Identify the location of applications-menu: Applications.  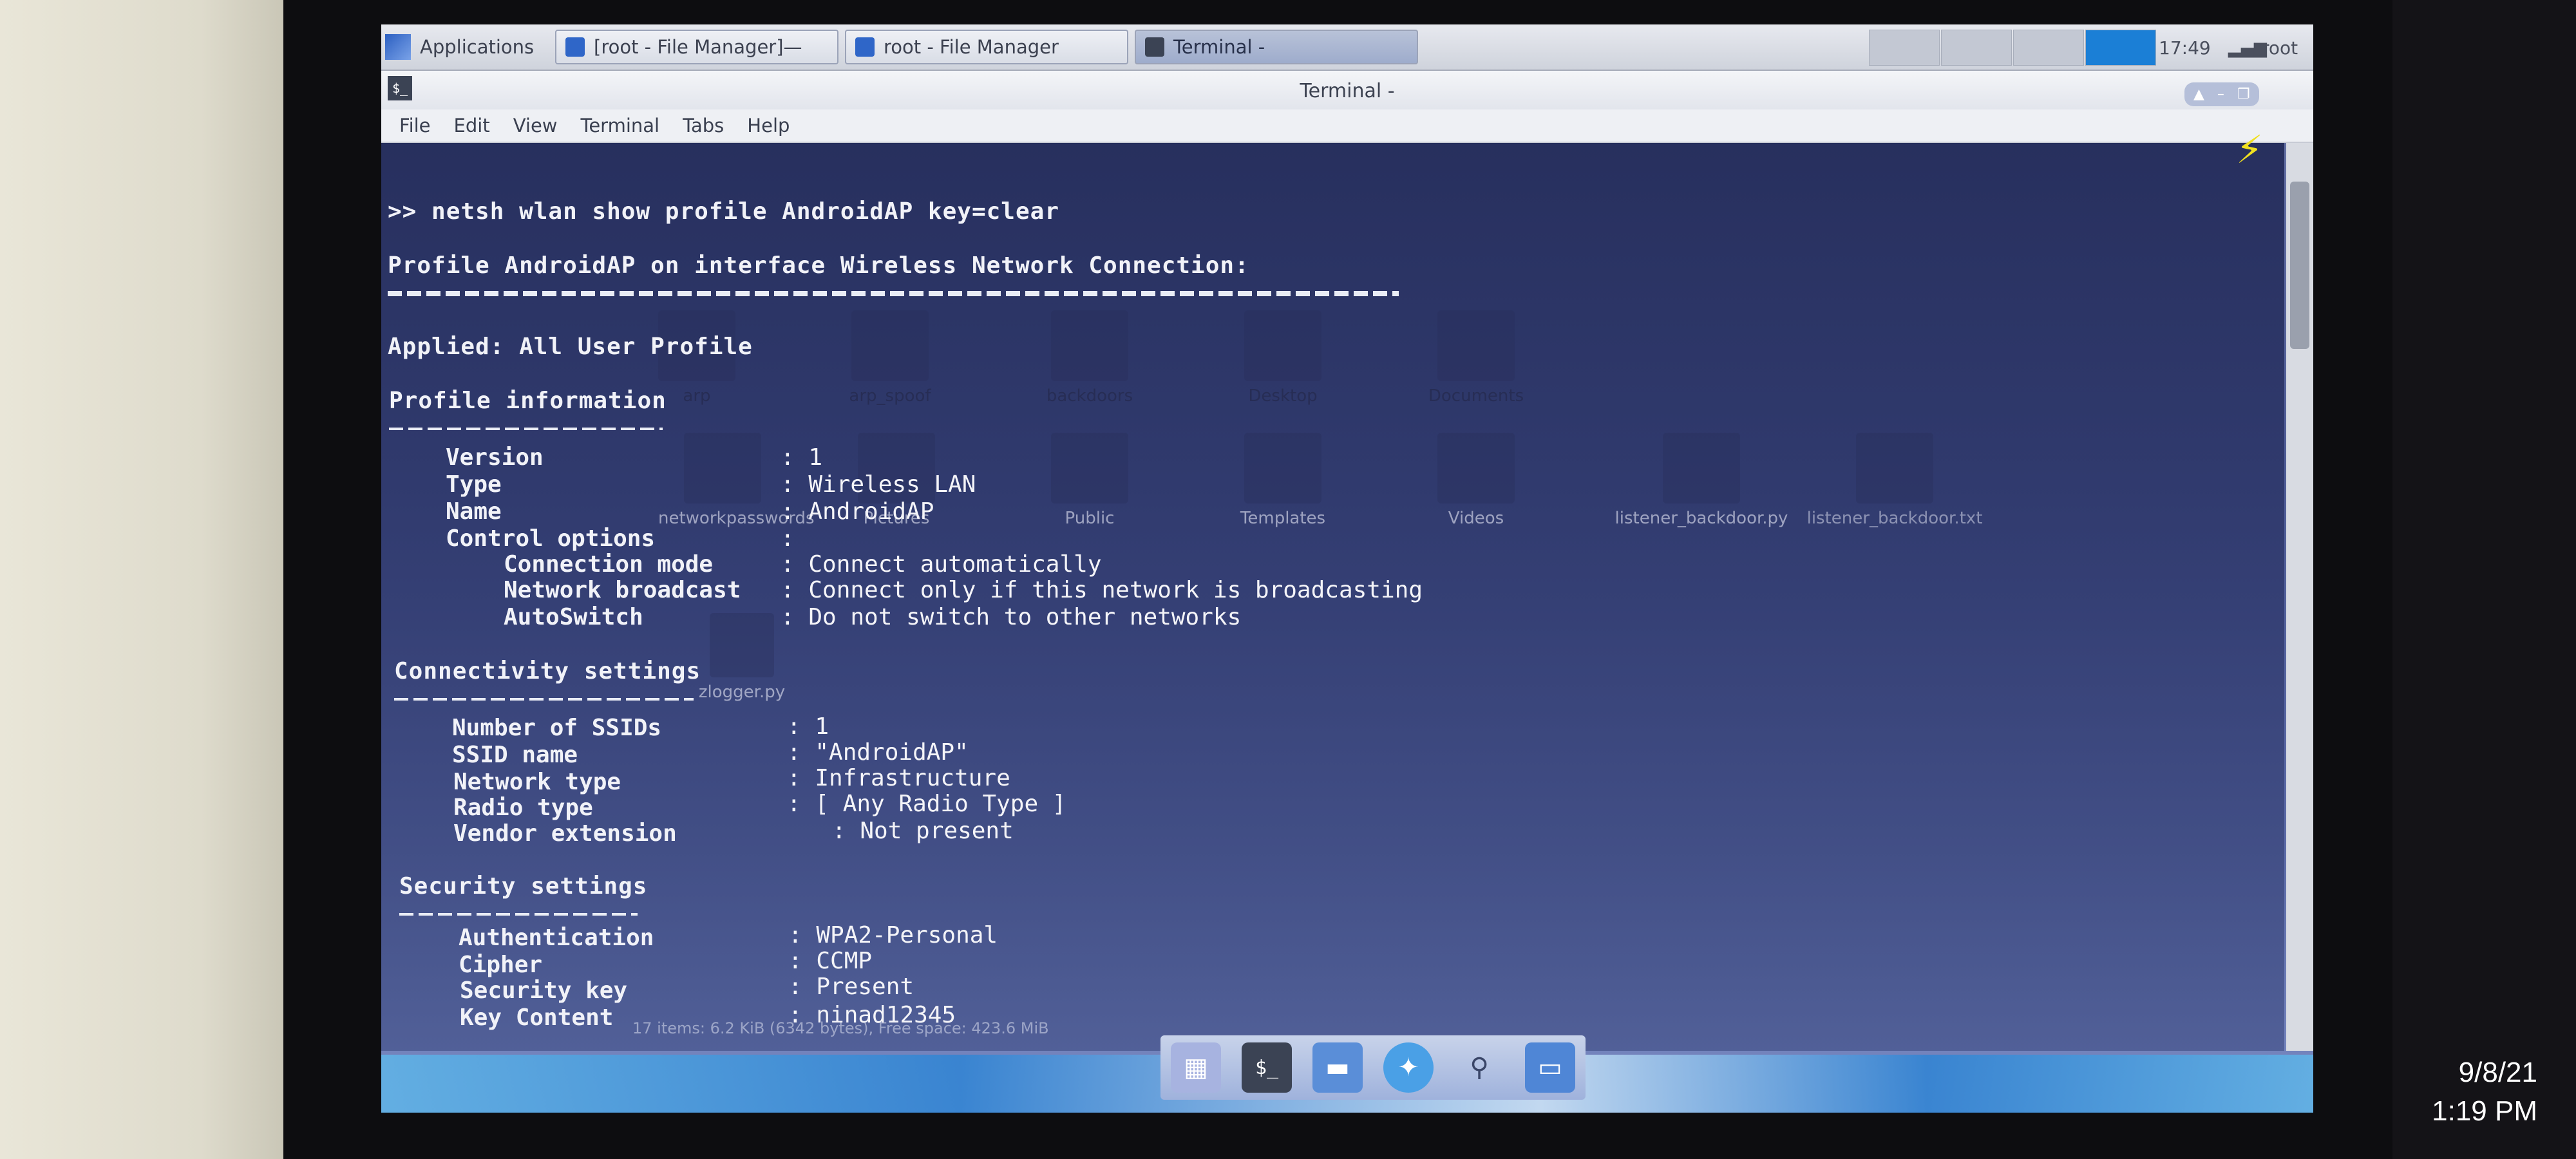
(465, 47).